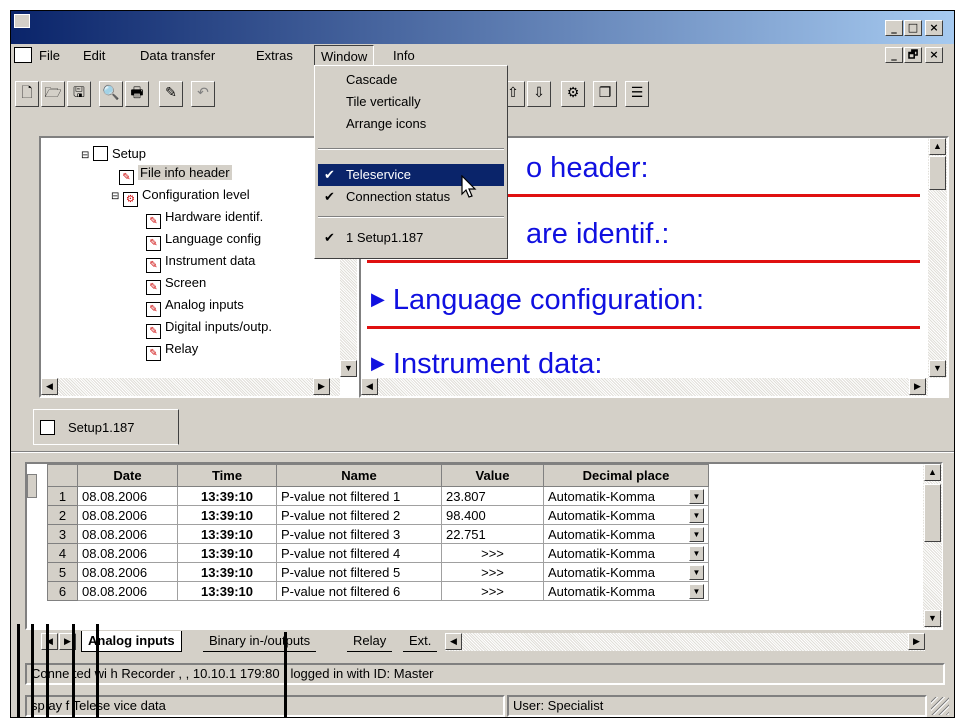 The image size is (965, 718). Describe the element at coordinates (171, 94) in the screenshot. I see `wizard-icon: ✎` at that location.